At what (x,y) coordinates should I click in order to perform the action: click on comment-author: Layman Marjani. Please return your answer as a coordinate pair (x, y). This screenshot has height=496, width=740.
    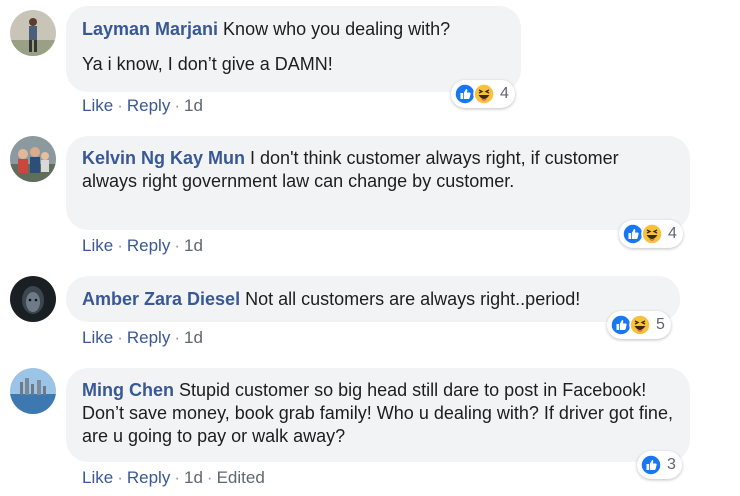
    Looking at the image, I should click on (150, 29).